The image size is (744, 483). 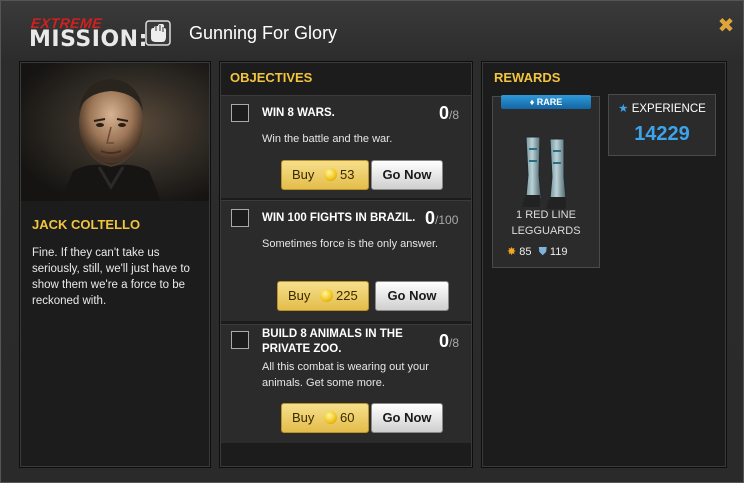 I want to click on reward-item-card: ♦ RARE 1 RED LINE LEGGUARDS ✸ 85 ⛊ 119, so click(x=546, y=181).